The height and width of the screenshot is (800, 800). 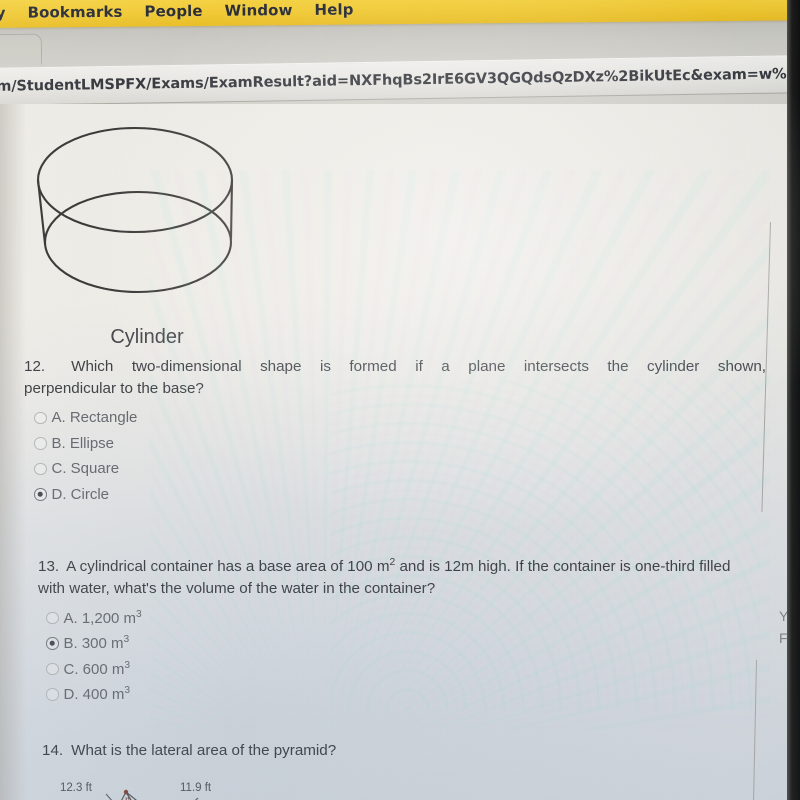 What do you see at coordinates (135, 210) in the screenshot?
I see `cylinder-svg` at bounding box center [135, 210].